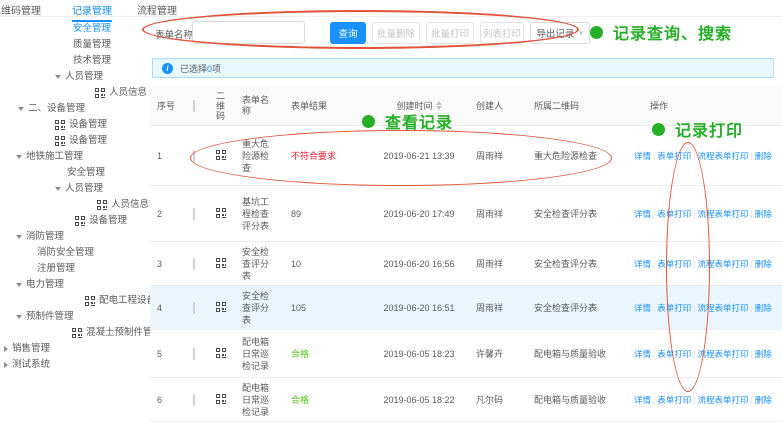 The width and height of the screenshot is (782, 422). I want to click on sidebar-item-17: 电力管理, so click(74, 285).